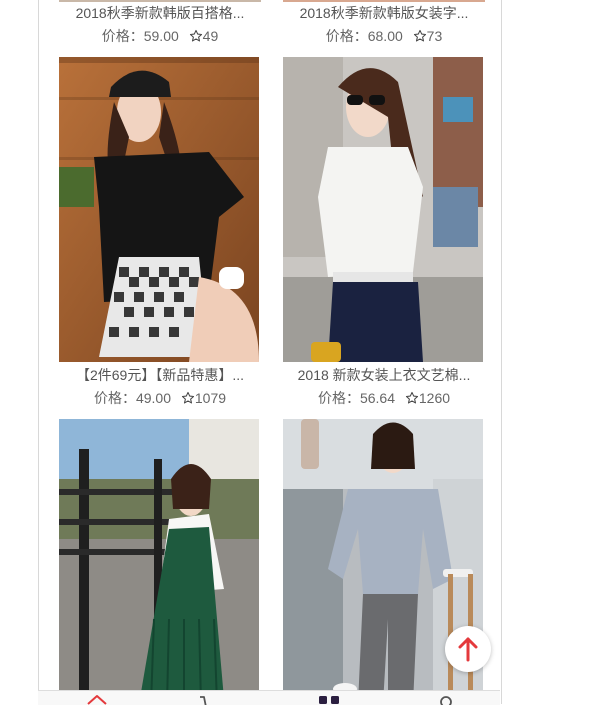  I want to click on category-icon, so click(329, 699).